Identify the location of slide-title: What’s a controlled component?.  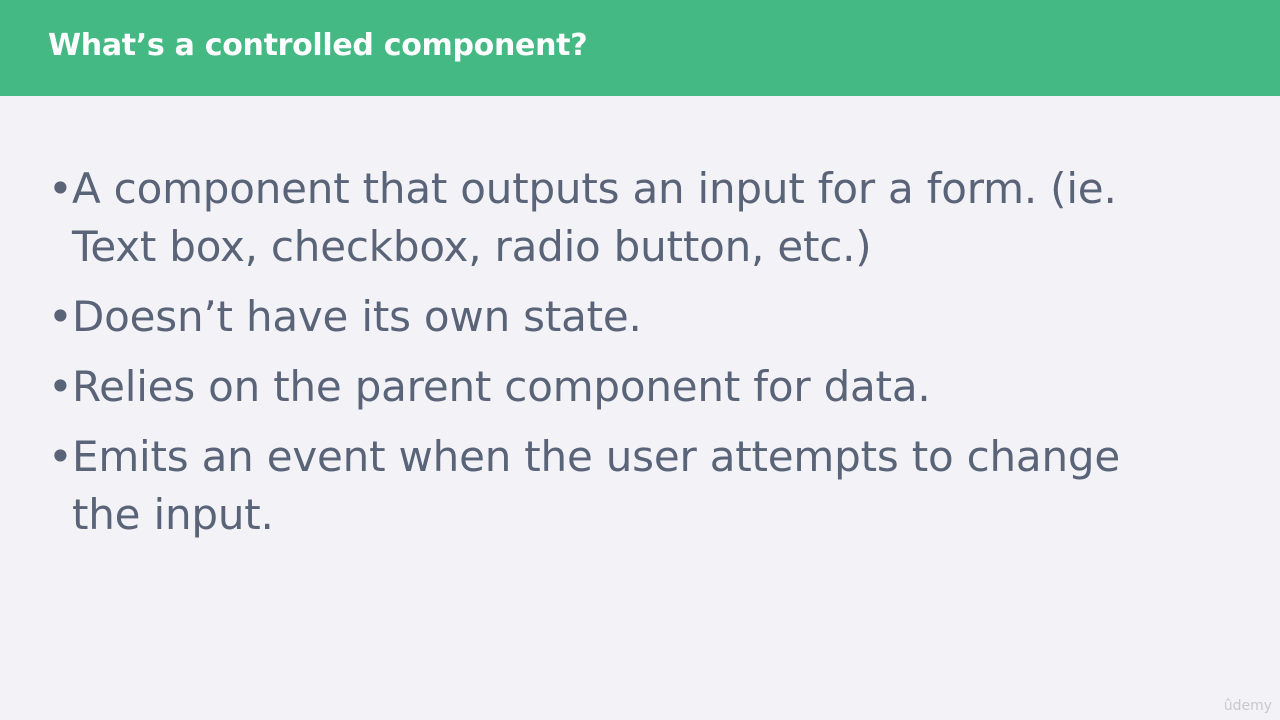
(318, 45).